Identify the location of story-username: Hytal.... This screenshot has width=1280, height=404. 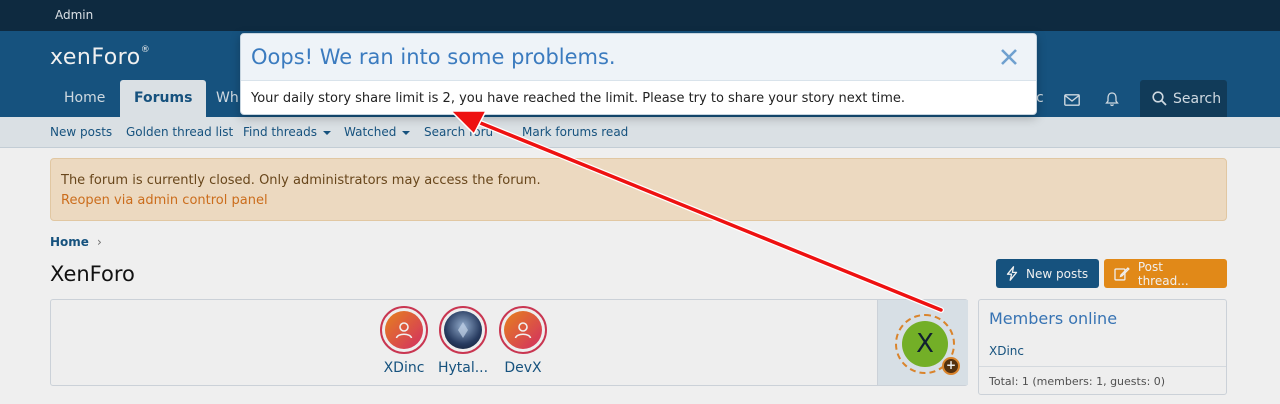
(463, 368).